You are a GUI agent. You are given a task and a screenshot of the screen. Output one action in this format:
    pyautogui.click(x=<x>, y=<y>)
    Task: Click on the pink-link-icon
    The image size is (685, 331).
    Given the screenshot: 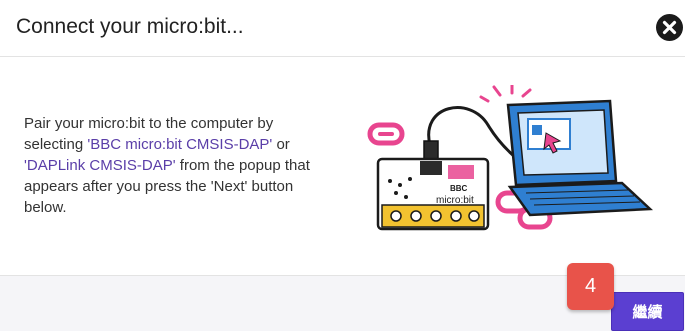 What is the action you would take?
    pyautogui.click(x=386, y=134)
    